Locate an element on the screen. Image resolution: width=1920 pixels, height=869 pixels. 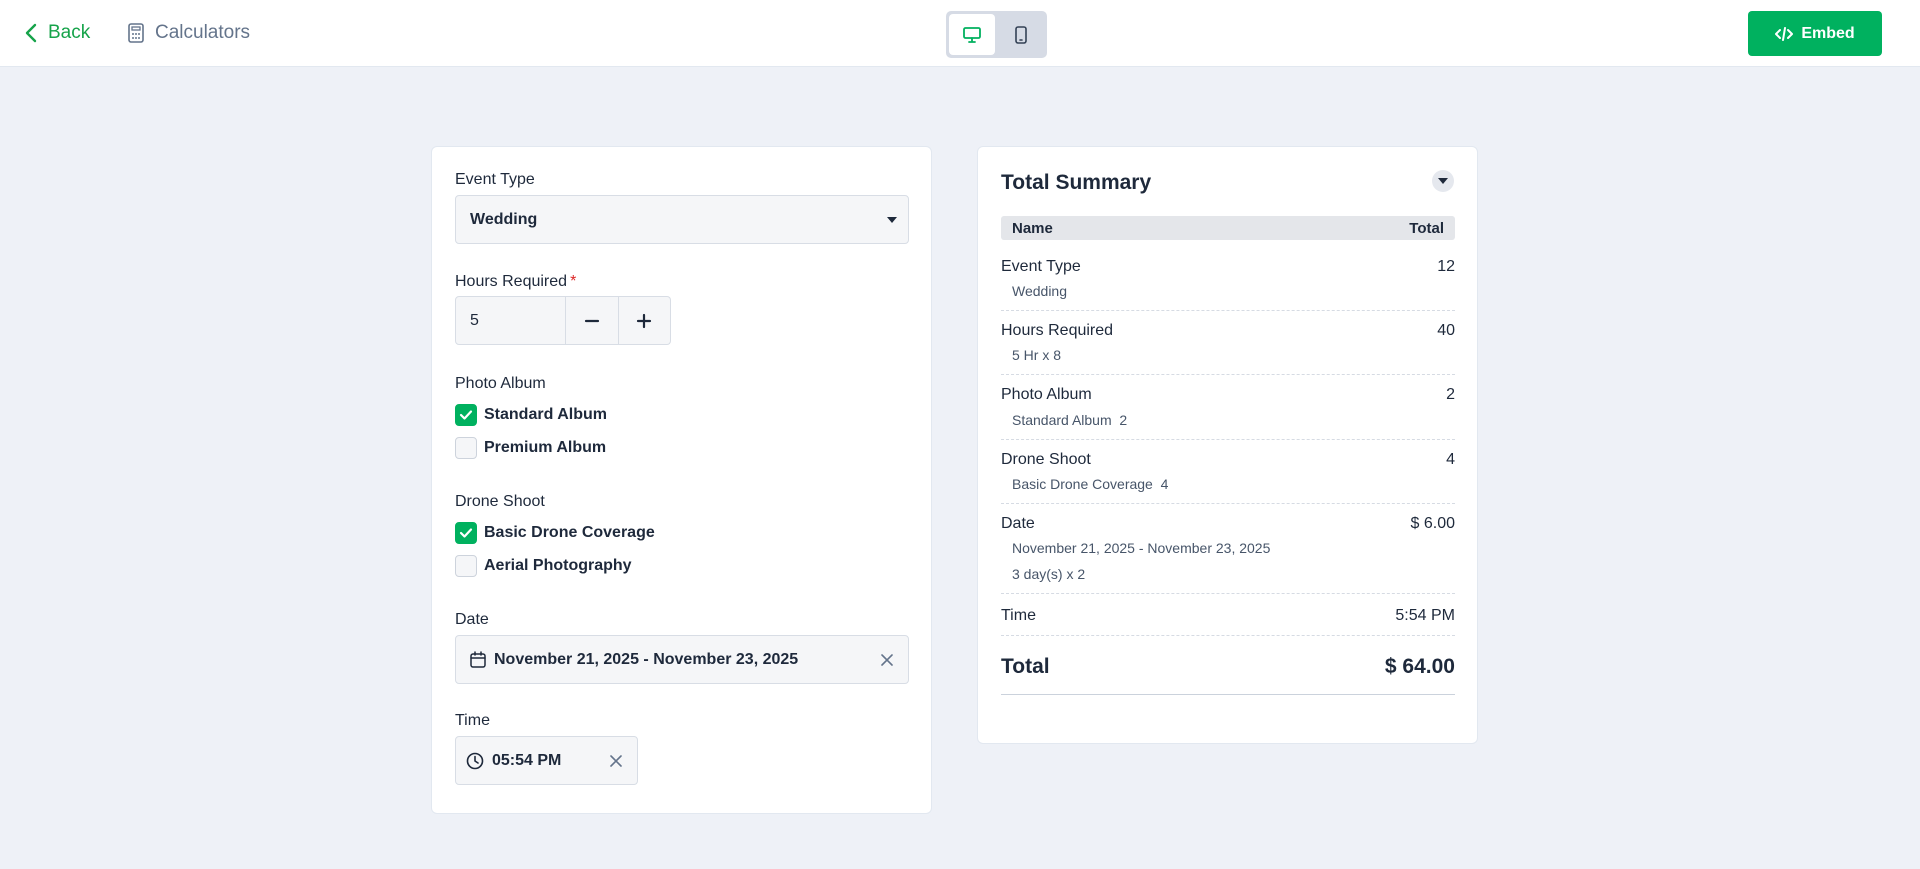
summary-row-value: 12 is located at coordinates (1446, 266).